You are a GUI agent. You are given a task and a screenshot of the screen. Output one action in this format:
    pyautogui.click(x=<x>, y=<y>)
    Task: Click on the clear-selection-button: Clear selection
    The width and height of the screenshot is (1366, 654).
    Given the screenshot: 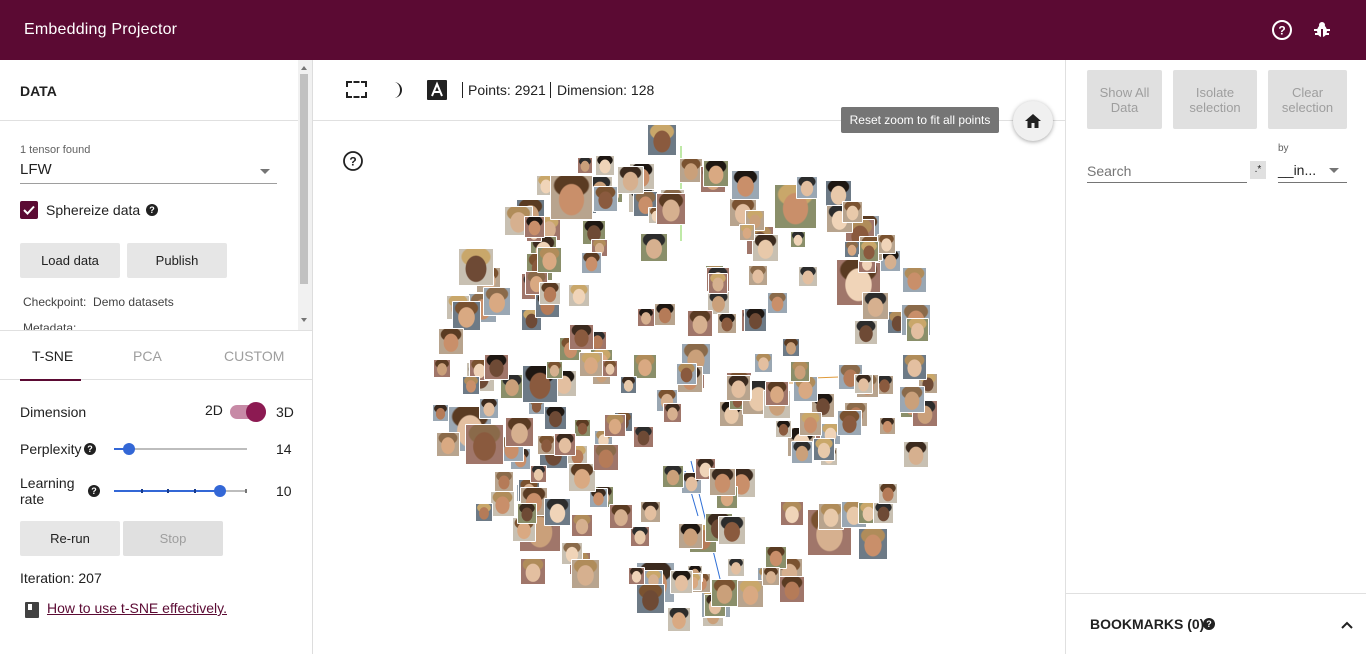 What is the action you would take?
    pyautogui.click(x=1307, y=99)
    